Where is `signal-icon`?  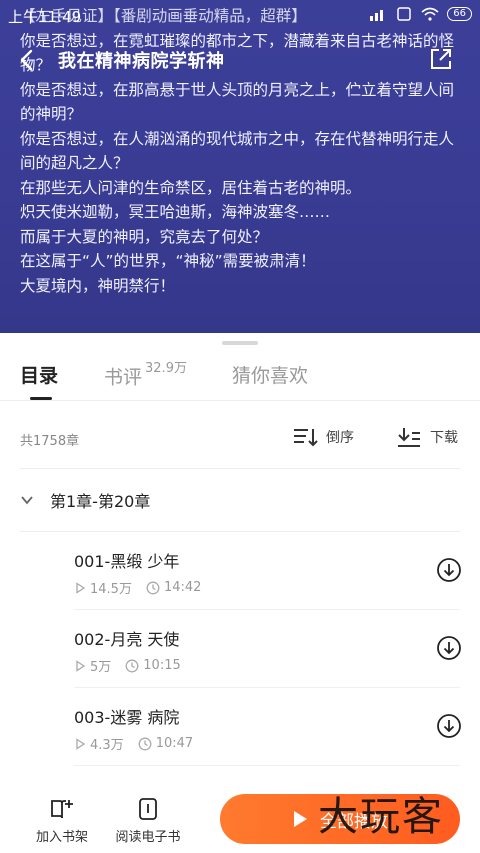 signal-icon is located at coordinates (377, 15).